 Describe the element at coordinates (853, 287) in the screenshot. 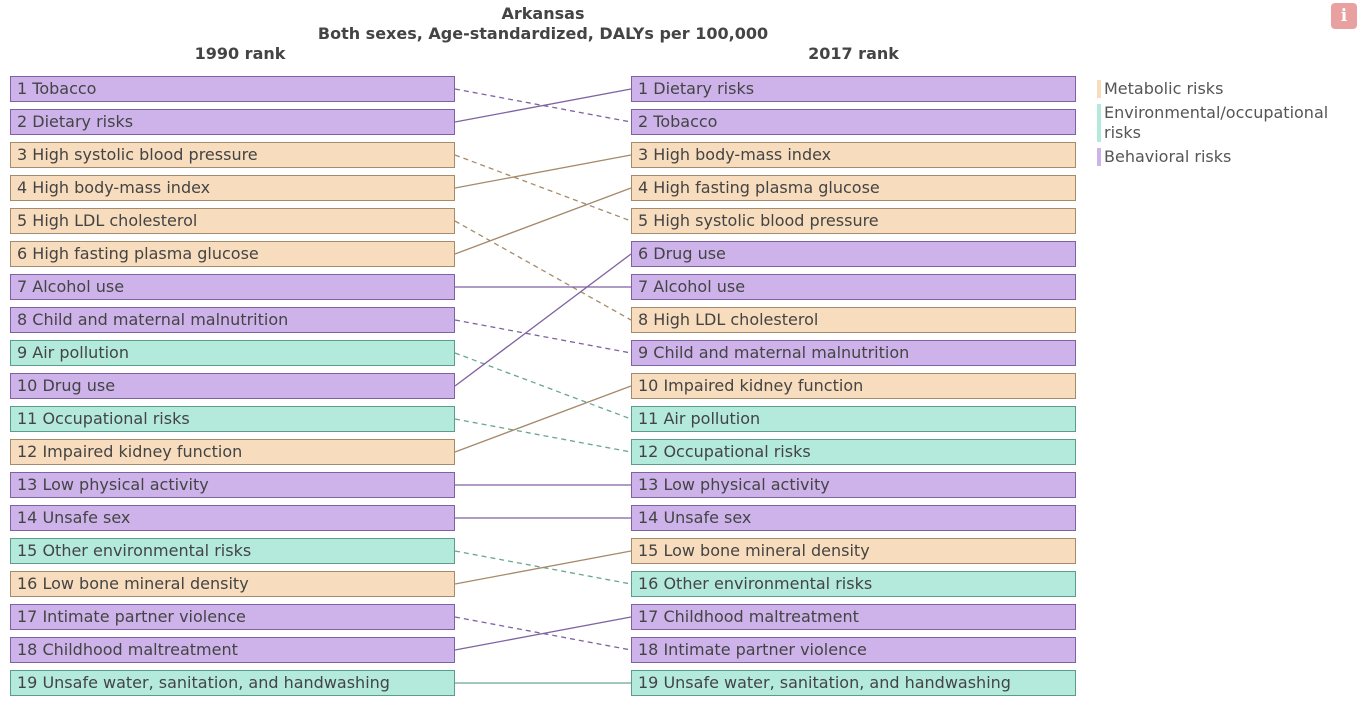

I see `rank-item-2017-7: 7 Alcohol use` at that location.